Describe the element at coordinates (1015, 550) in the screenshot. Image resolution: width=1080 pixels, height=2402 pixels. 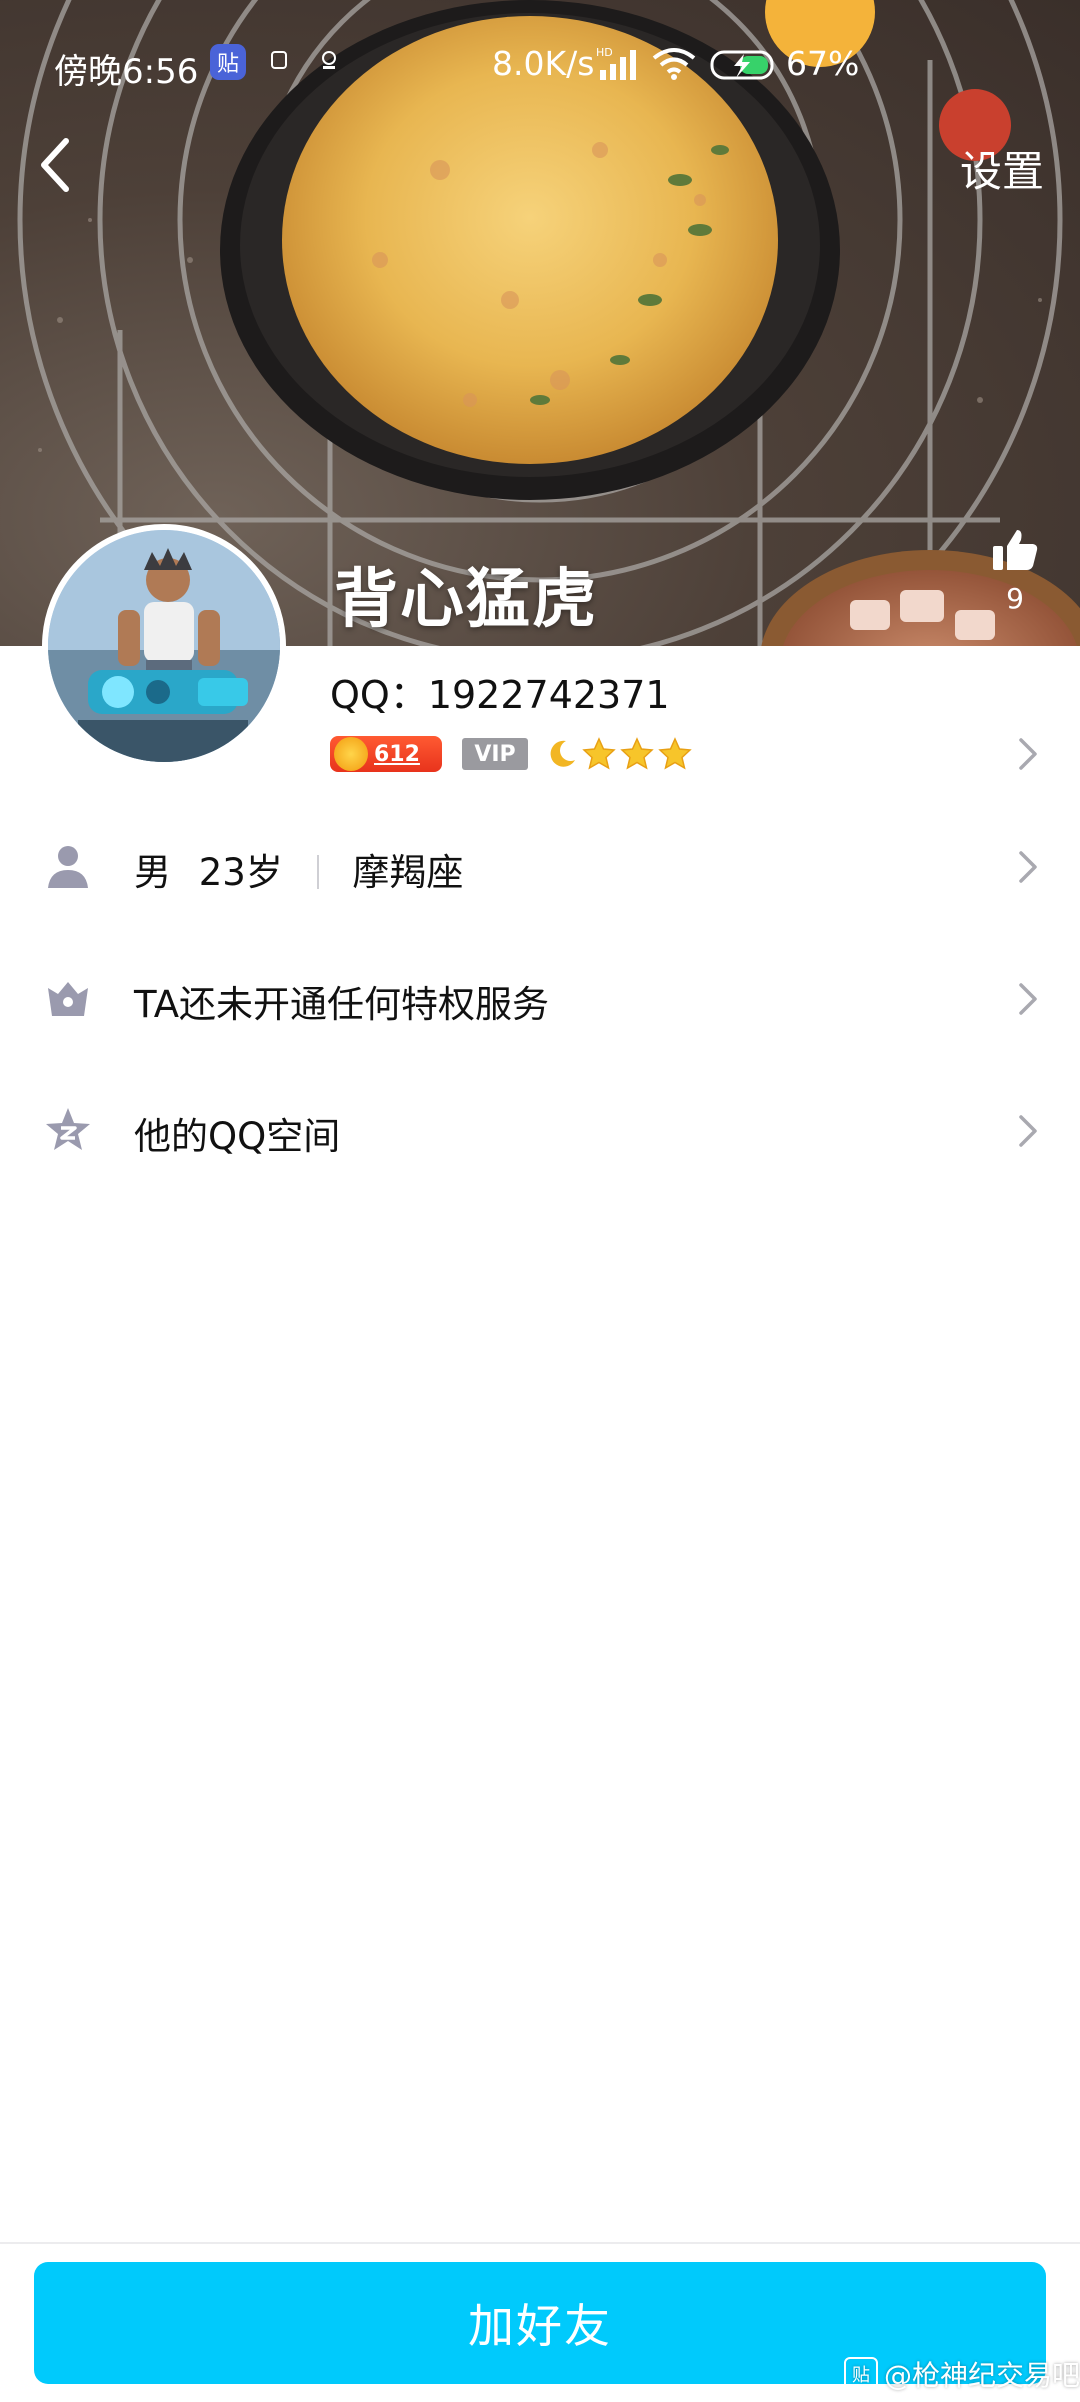
I see `thumbs-up-icon` at that location.